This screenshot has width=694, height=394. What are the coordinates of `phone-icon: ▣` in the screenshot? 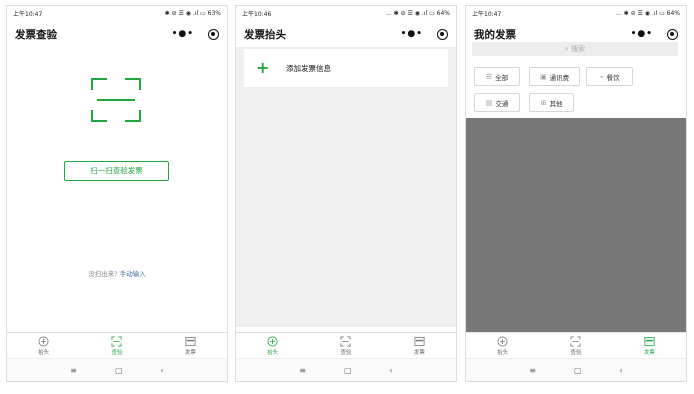 It's located at (543, 76).